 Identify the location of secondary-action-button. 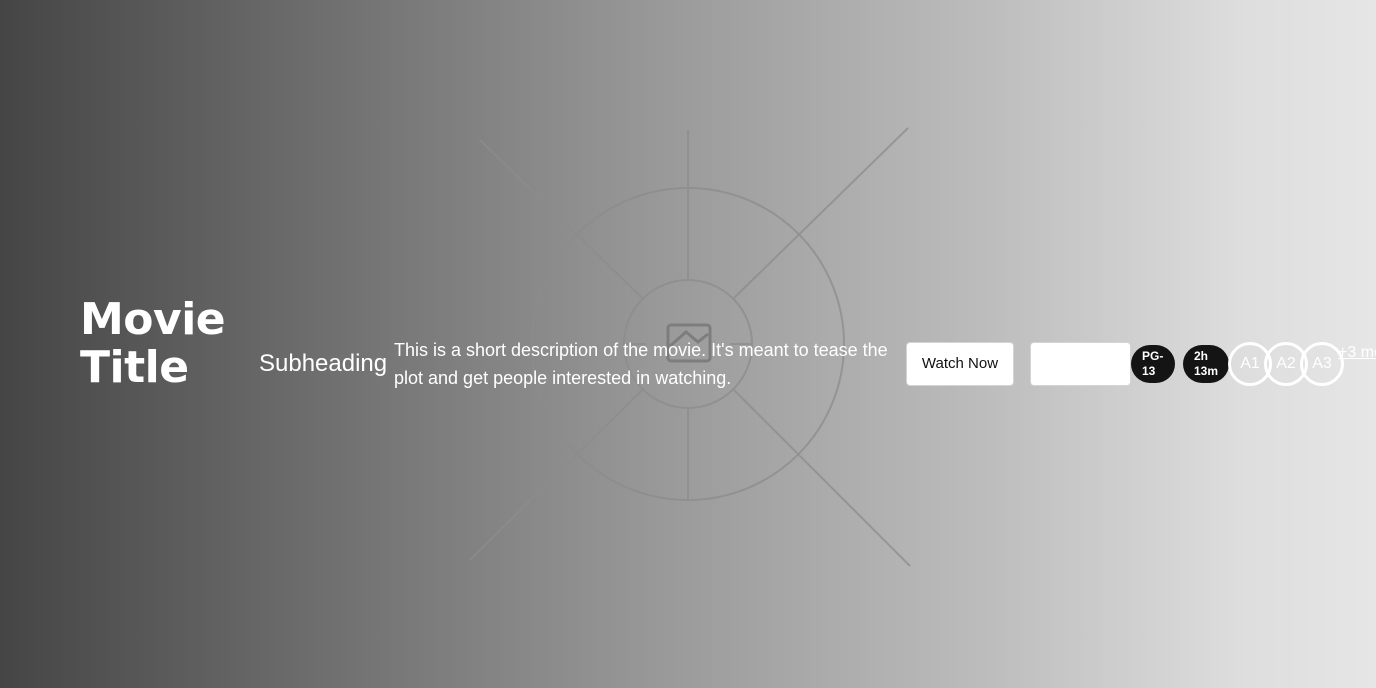
(1080, 364).